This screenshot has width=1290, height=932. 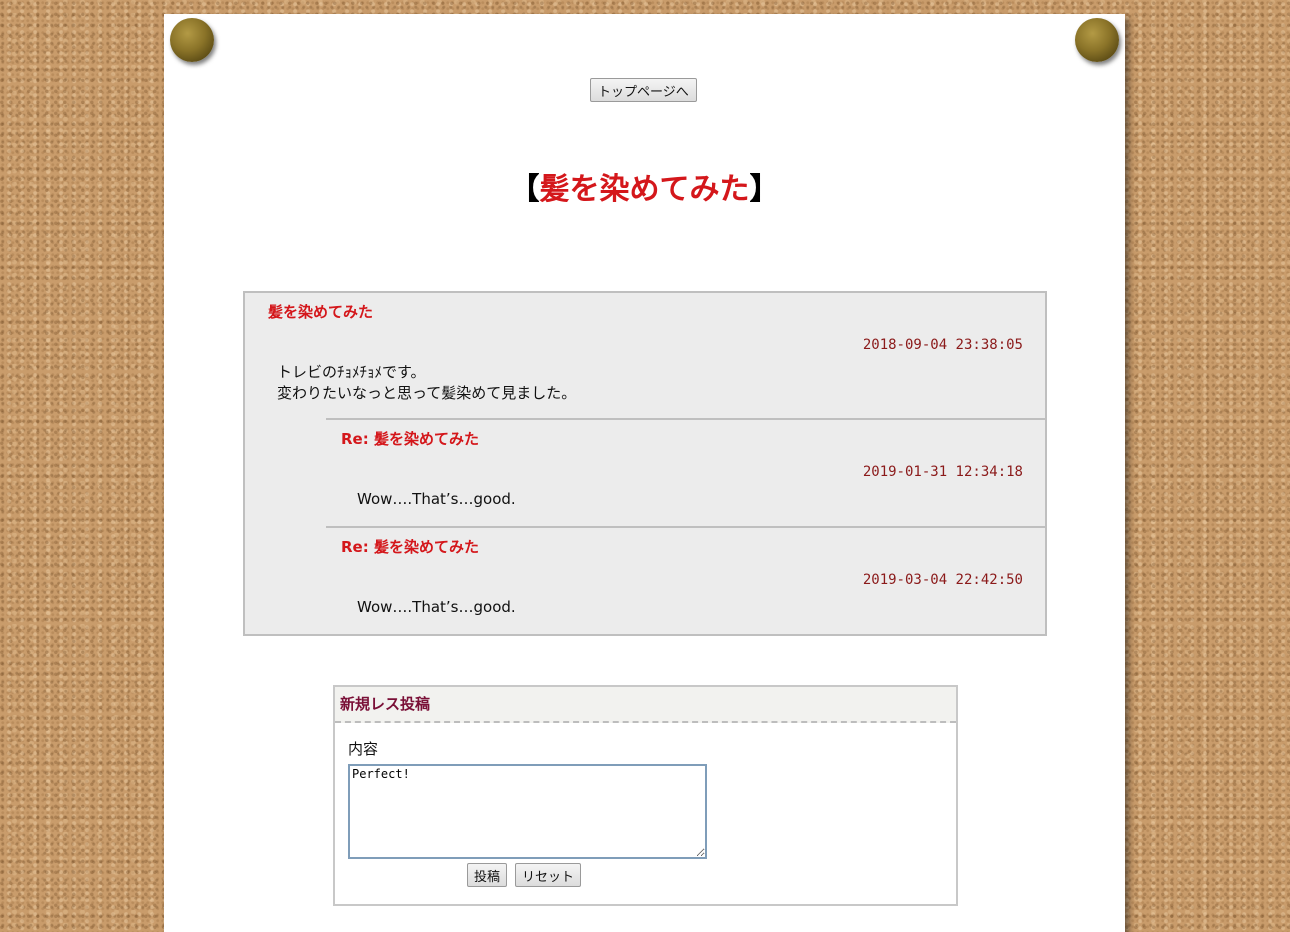 What do you see at coordinates (548, 875) in the screenshot?
I see `reset-button: リセット` at bounding box center [548, 875].